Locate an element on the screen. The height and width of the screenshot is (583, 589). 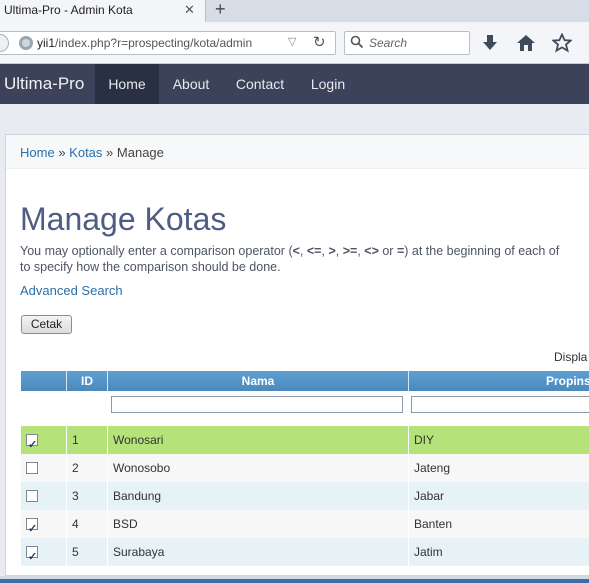
cell-id: 1 is located at coordinates (86, 440).